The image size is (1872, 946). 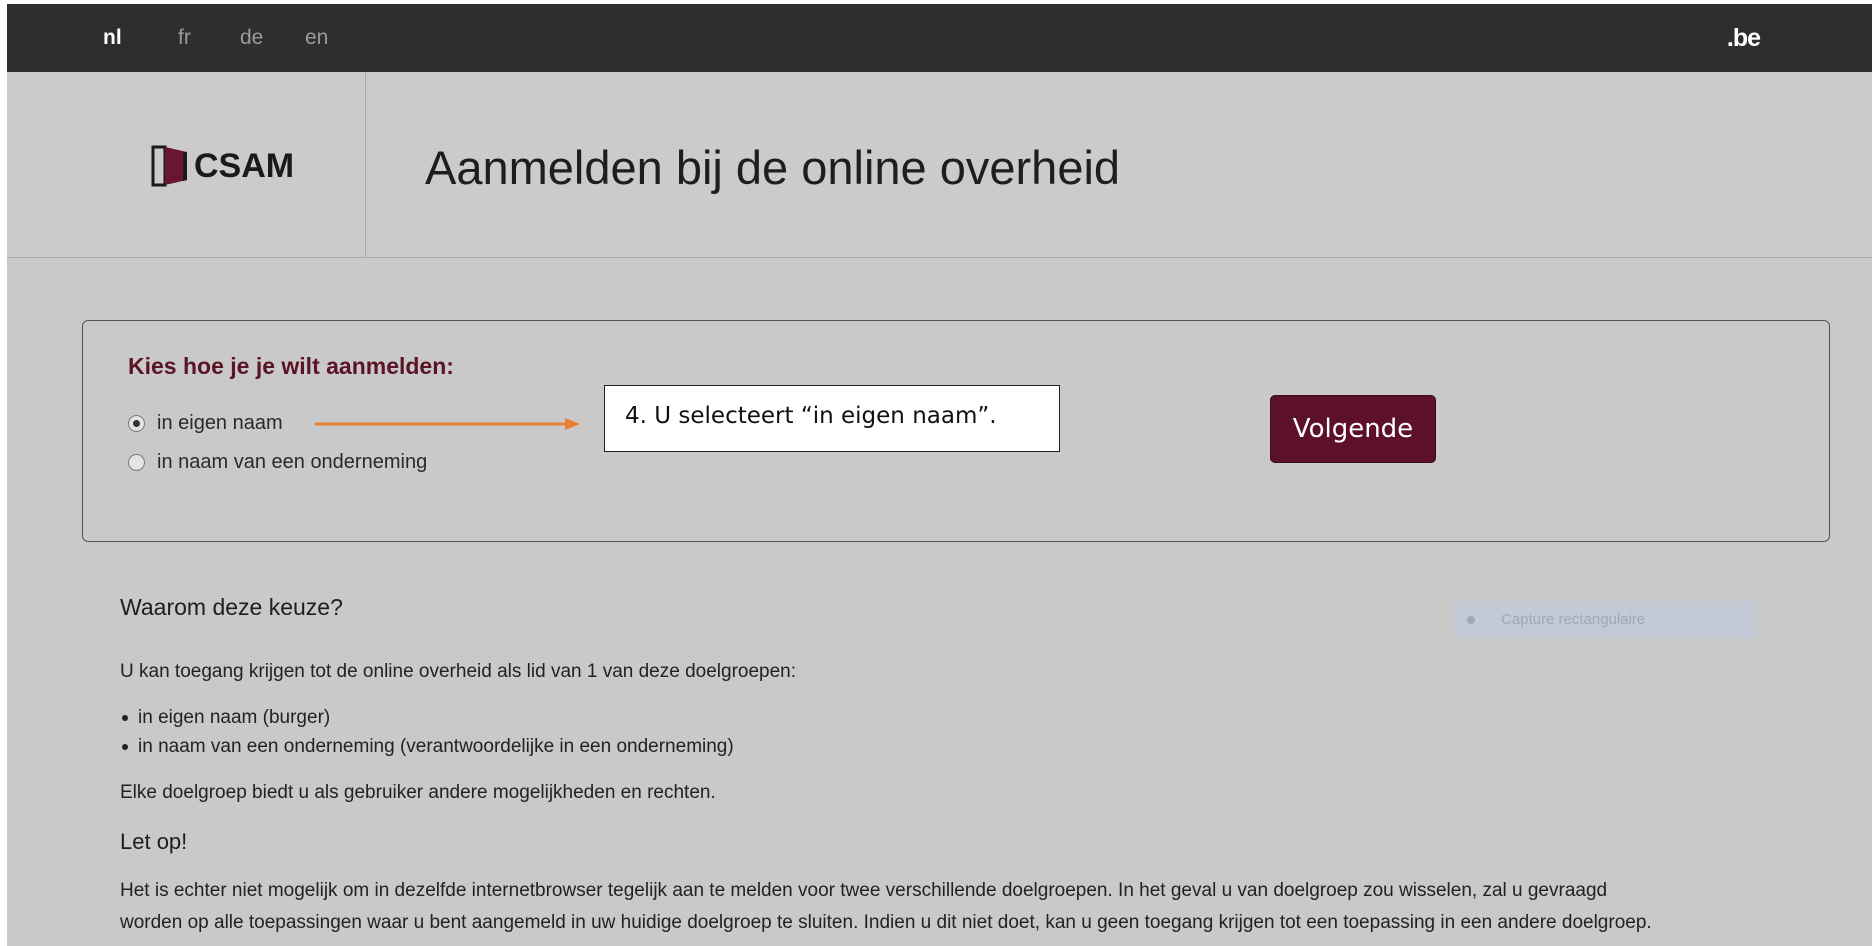 I want to click on capture-overlay-ghost: Capture rectangulaire, so click(x=1604, y=619).